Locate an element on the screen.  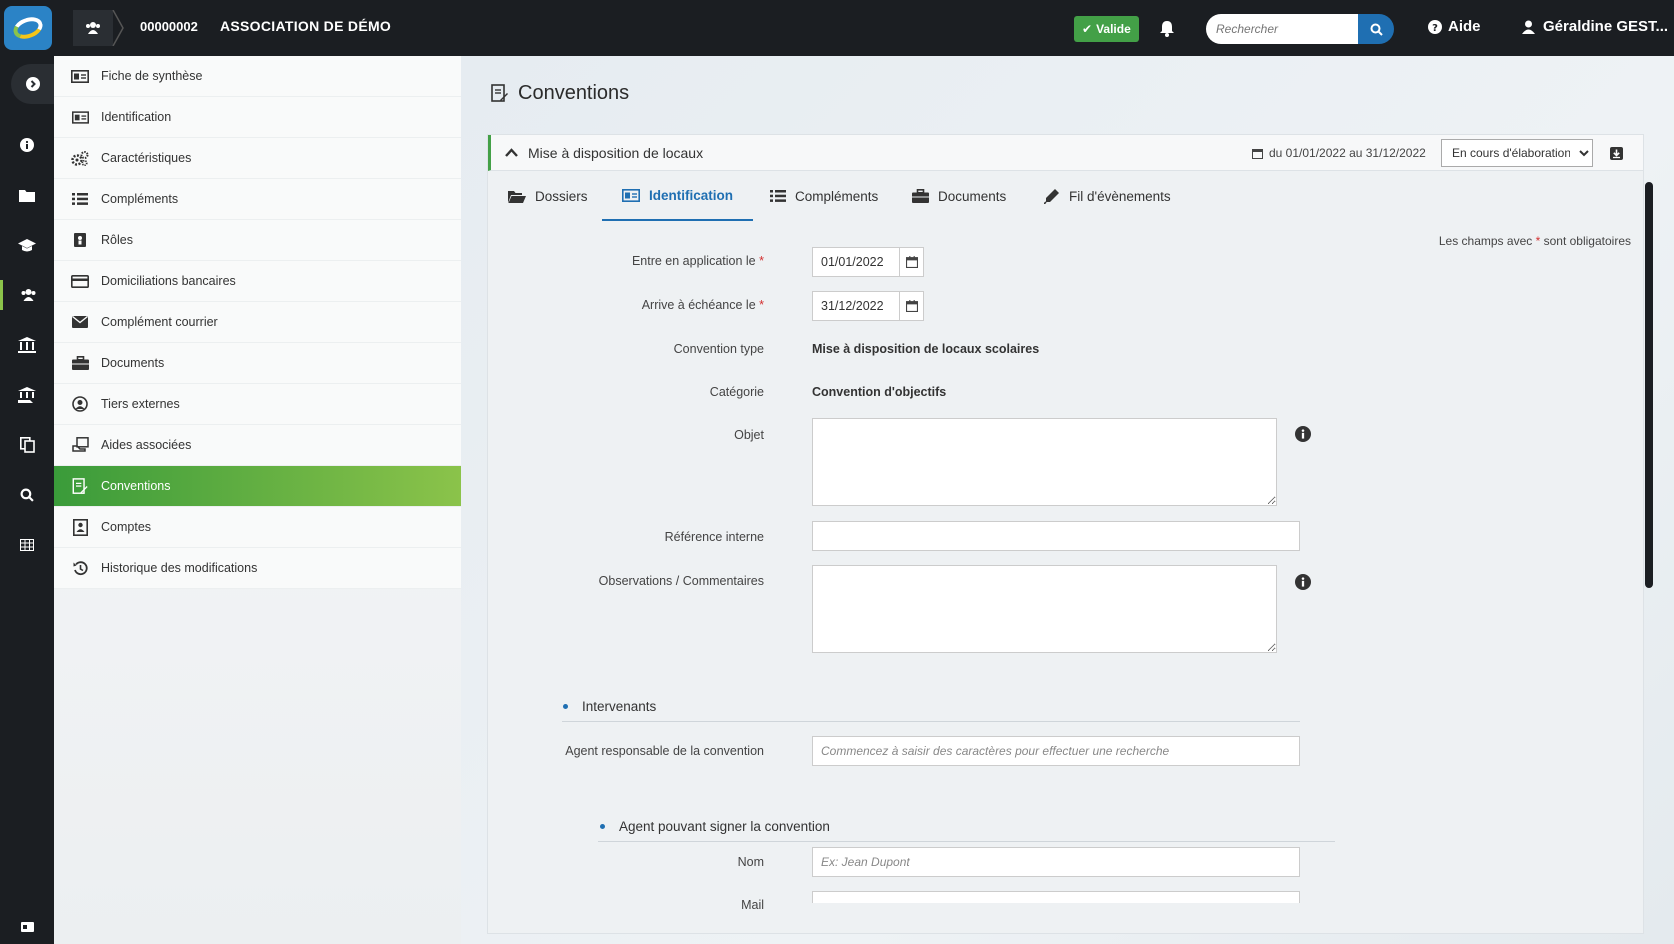
table-icon is located at coordinates (27, 545).